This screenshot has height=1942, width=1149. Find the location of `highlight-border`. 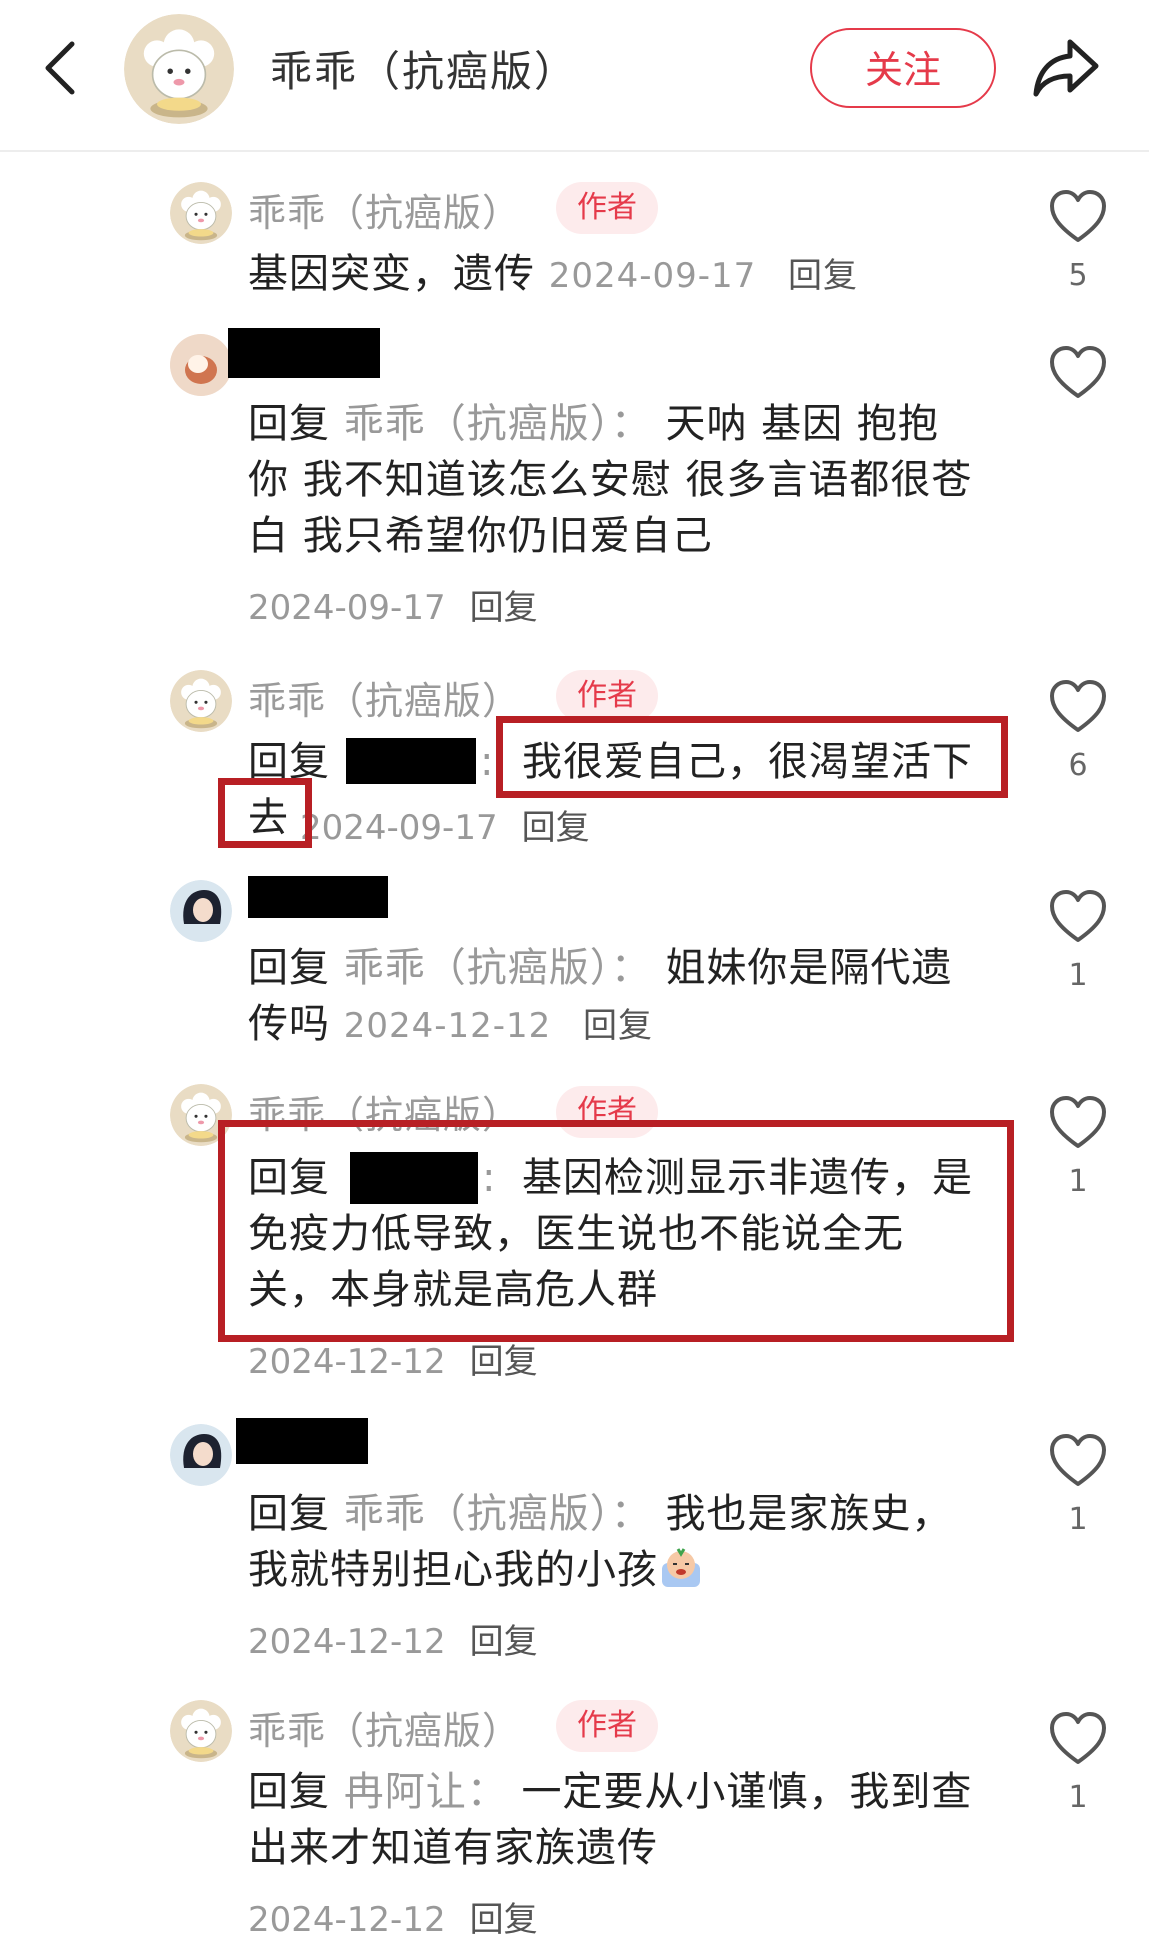

highlight-border is located at coordinates (616, 1231).